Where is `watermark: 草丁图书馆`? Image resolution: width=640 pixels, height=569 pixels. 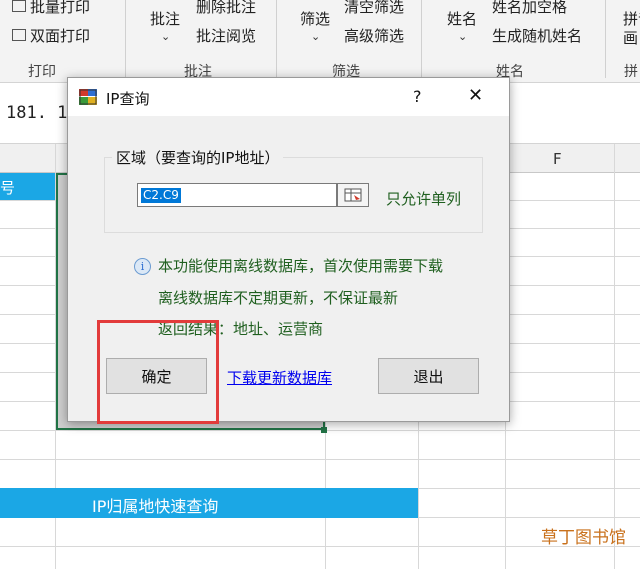 watermark: 草丁图书馆 is located at coordinates (583, 535).